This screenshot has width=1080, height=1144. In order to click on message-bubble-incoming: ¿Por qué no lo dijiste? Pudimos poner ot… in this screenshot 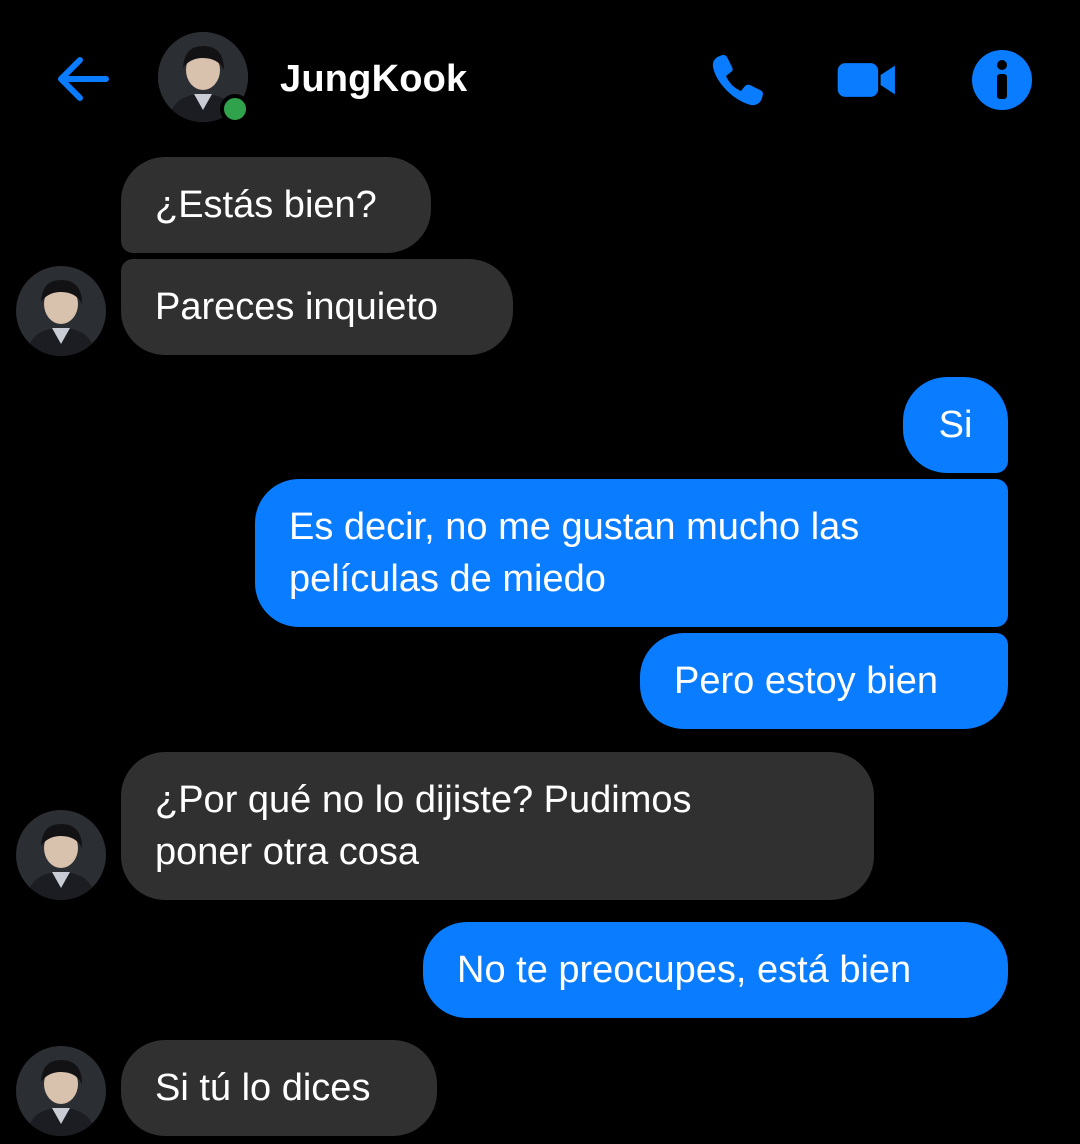, I will do `click(497, 826)`.